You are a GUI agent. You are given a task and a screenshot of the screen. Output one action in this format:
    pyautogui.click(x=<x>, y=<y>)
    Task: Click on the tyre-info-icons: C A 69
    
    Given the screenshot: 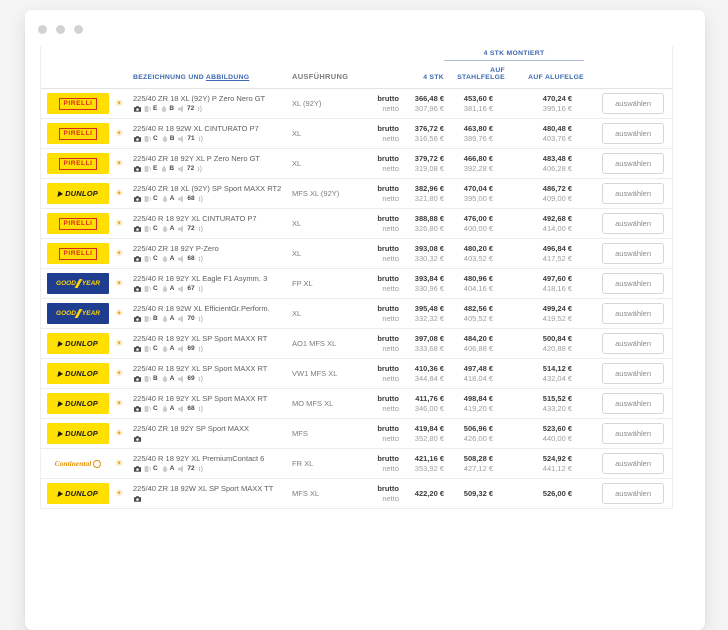 What is the action you would take?
    pyautogui.click(x=212, y=349)
    